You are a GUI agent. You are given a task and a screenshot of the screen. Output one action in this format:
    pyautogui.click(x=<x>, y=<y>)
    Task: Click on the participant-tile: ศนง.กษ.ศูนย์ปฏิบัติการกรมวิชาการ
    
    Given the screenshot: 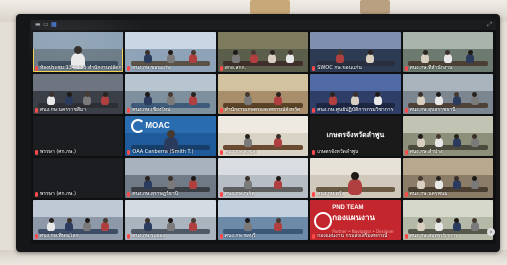 What is the action you would take?
    pyautogui.click(x=355, y=94)
    